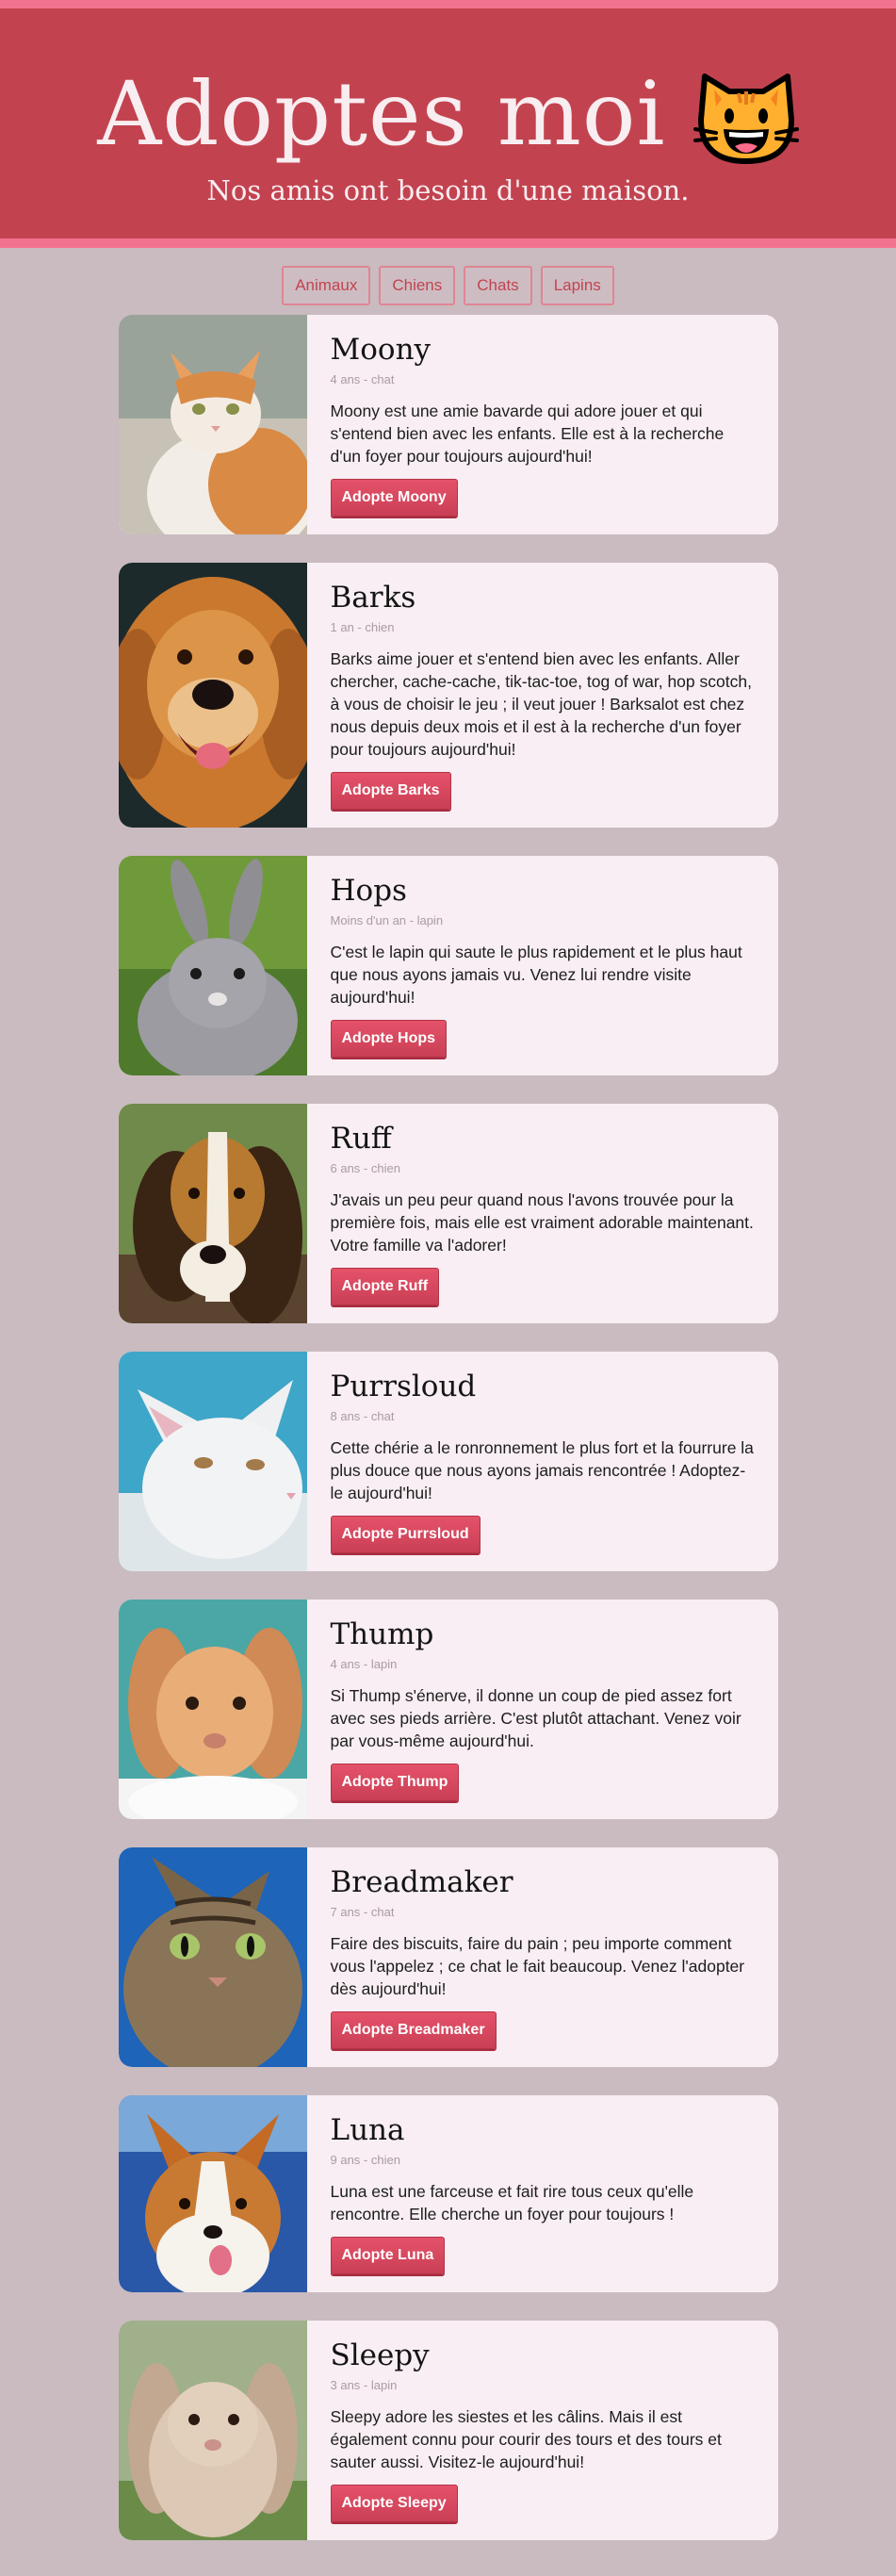 The height and width of the screenshot is (2576, 896). What do you see at coordinates (382, 1634) in the screenshot?
I see `pet-name: Thump` at bounding box center [382, 1634].